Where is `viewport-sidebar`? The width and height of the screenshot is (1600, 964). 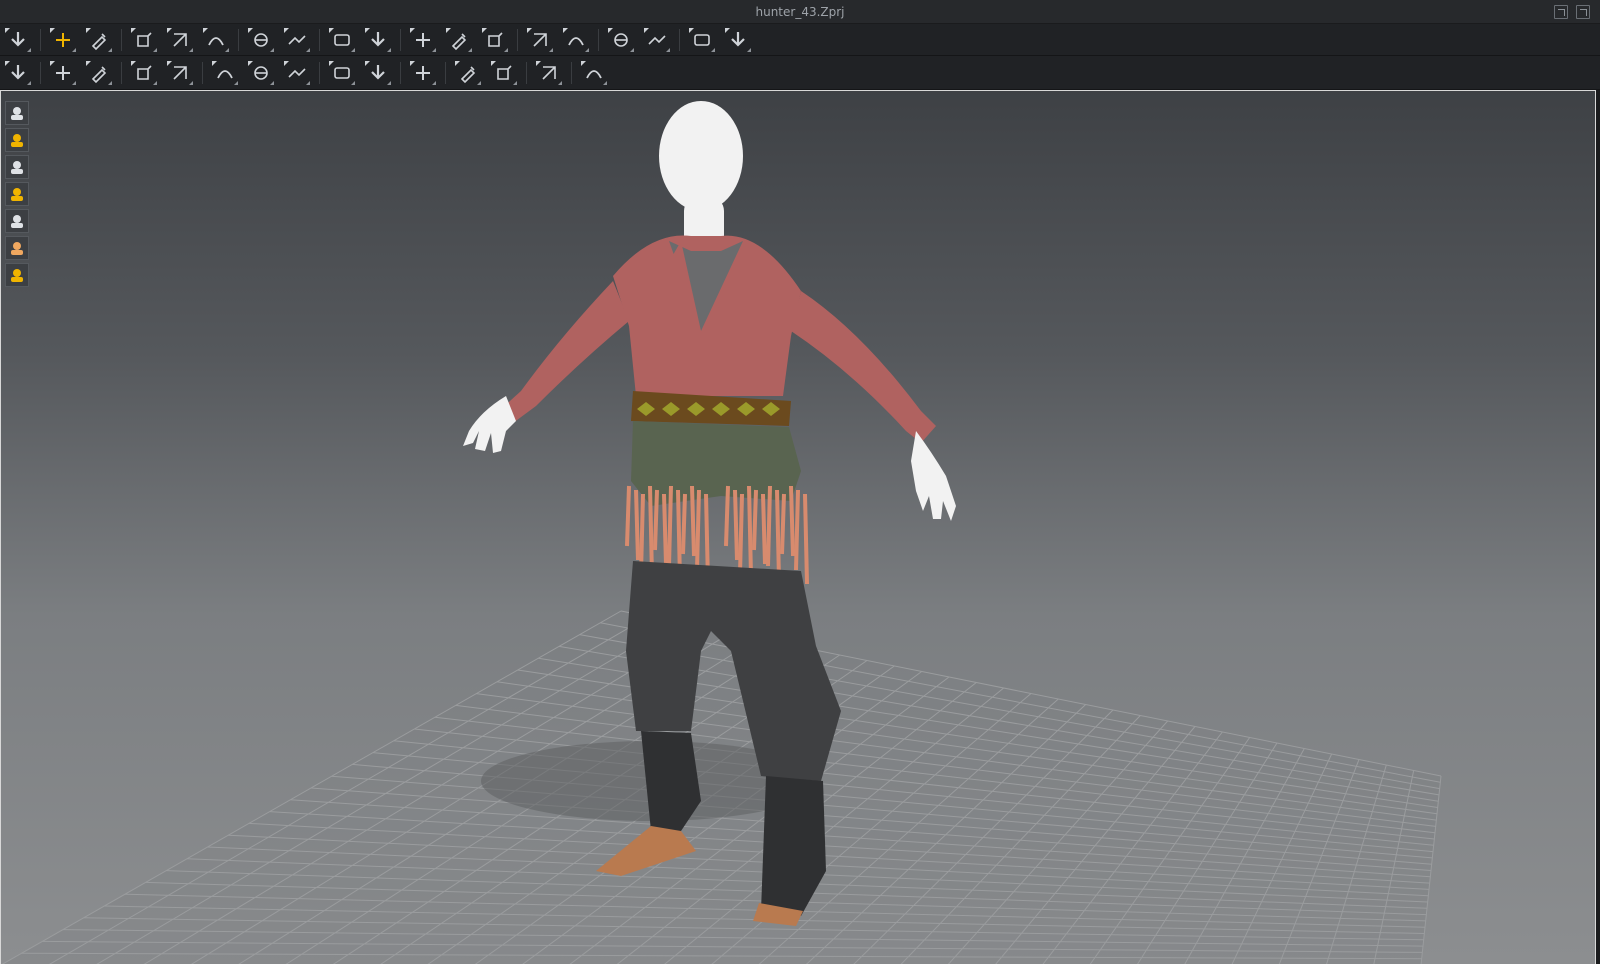 viewport-sidebar is located at coordinates (17, 194).